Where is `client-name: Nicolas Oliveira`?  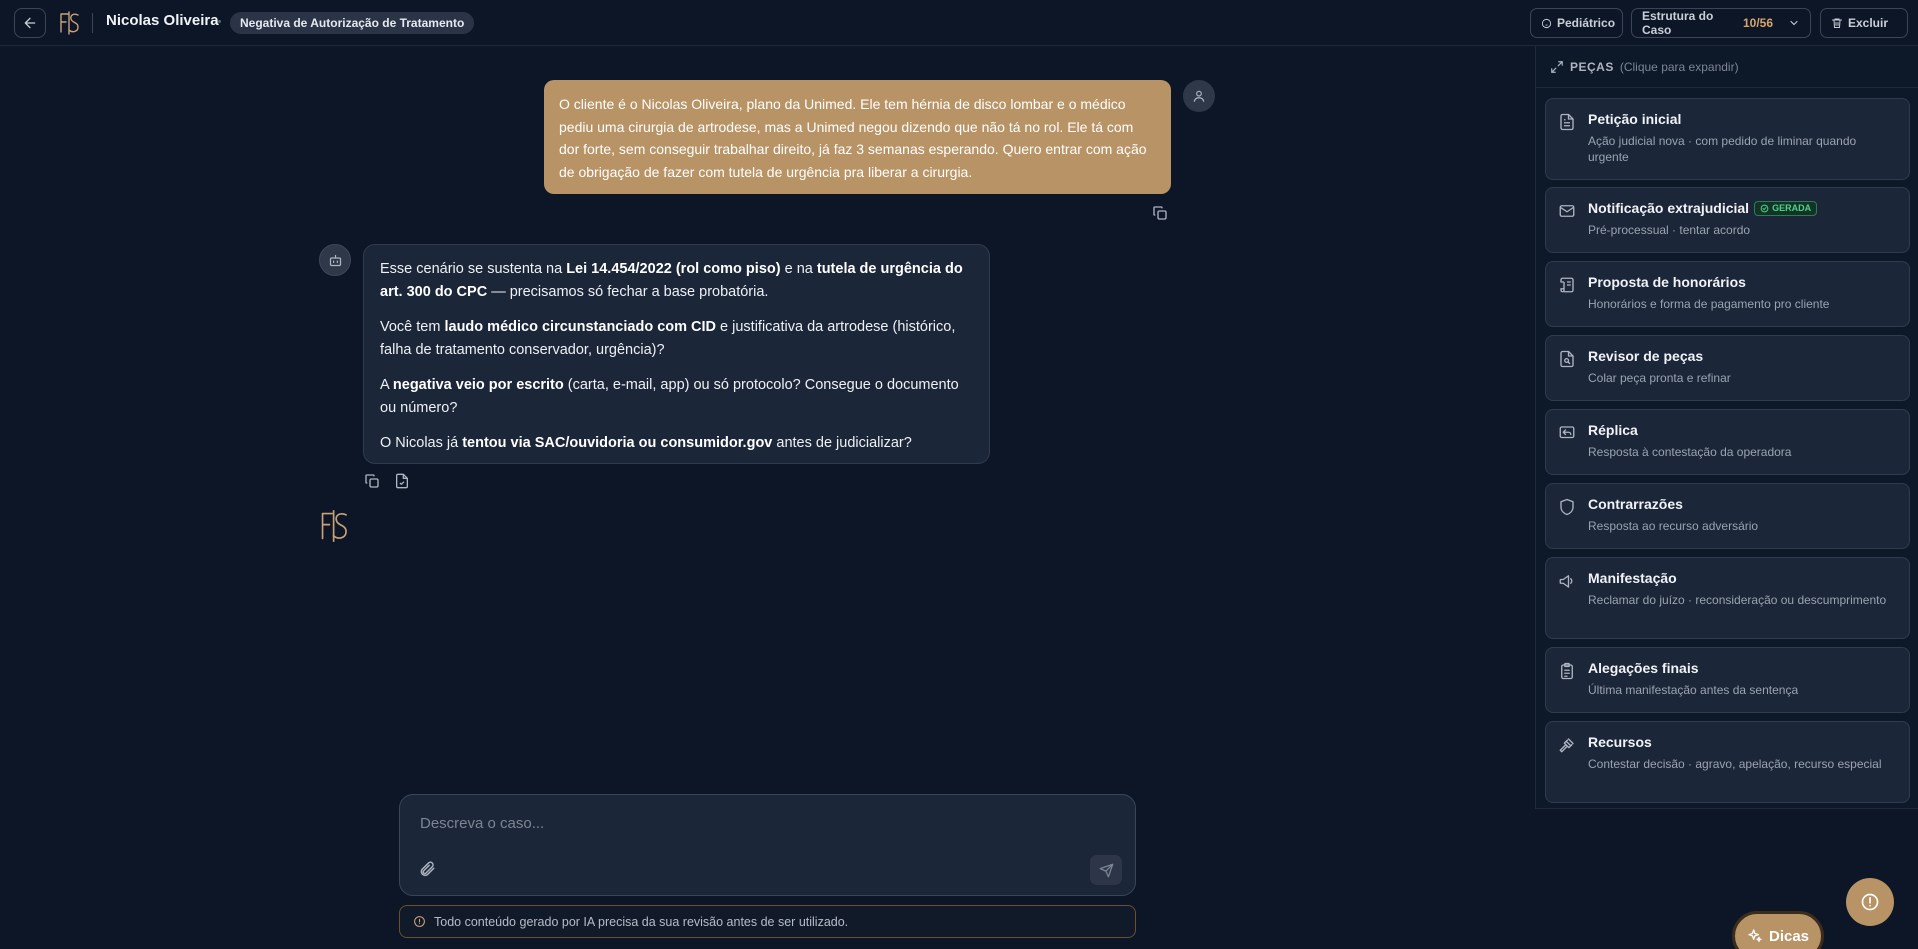 client-name: Nicolas Oliveira is located at coordinates (162, 20).